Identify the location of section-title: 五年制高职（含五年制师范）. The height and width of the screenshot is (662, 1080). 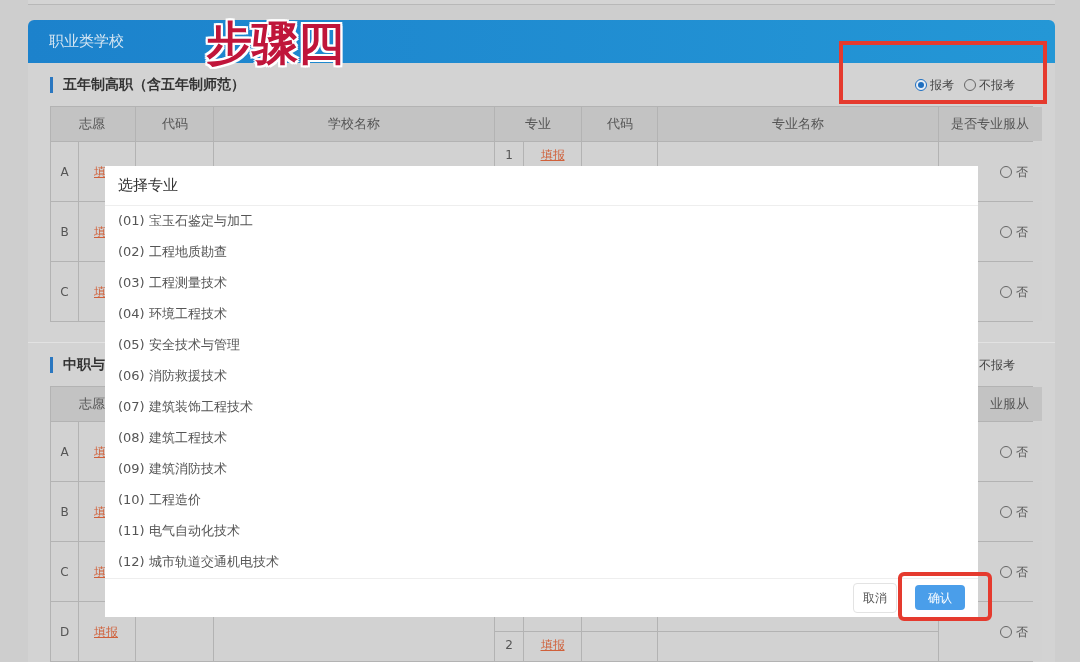
(154, 84).